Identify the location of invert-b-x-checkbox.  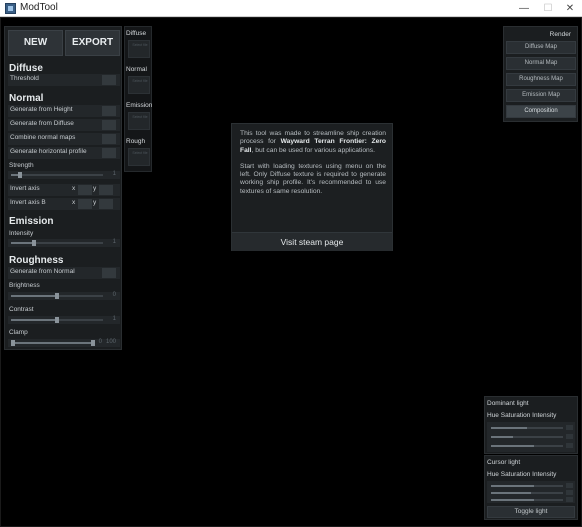
(85, 204).